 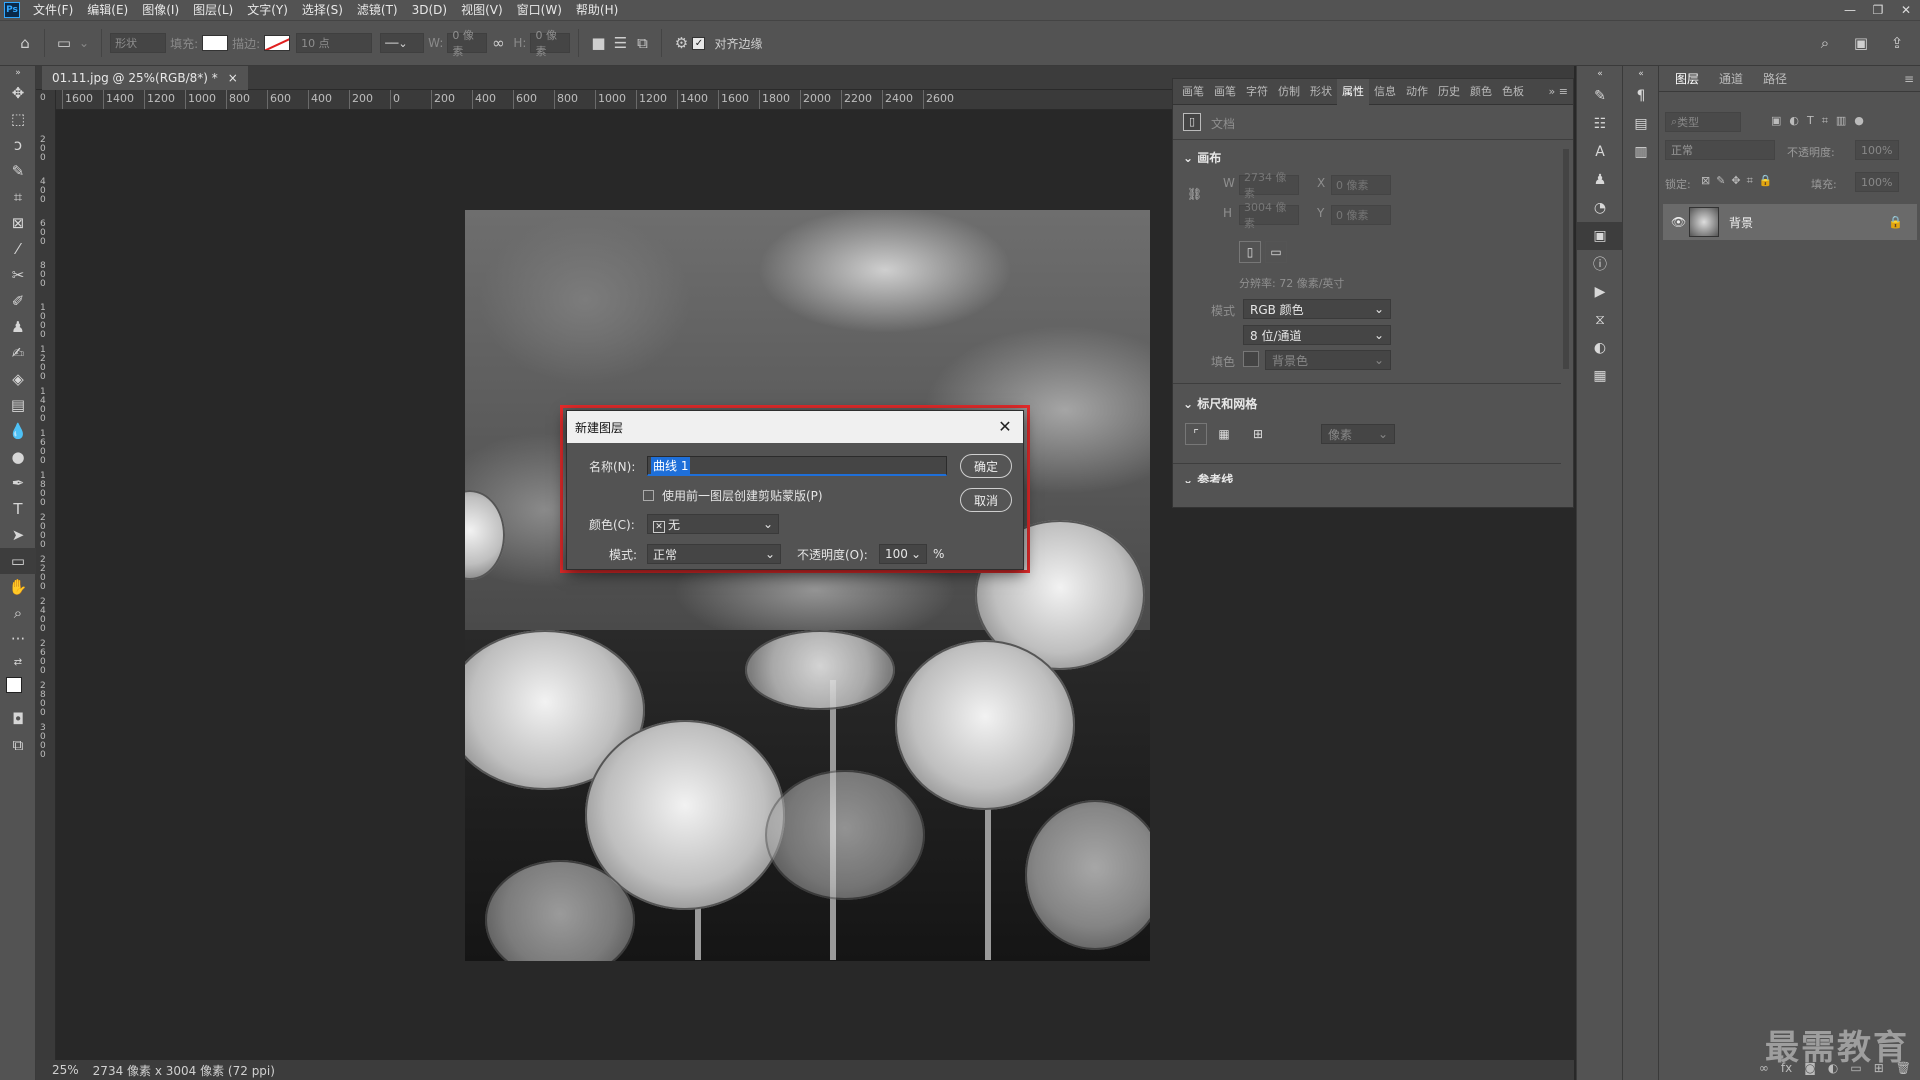 I want to click on fill-select: 背景色 ⌄, so click(x=1328, y=360).